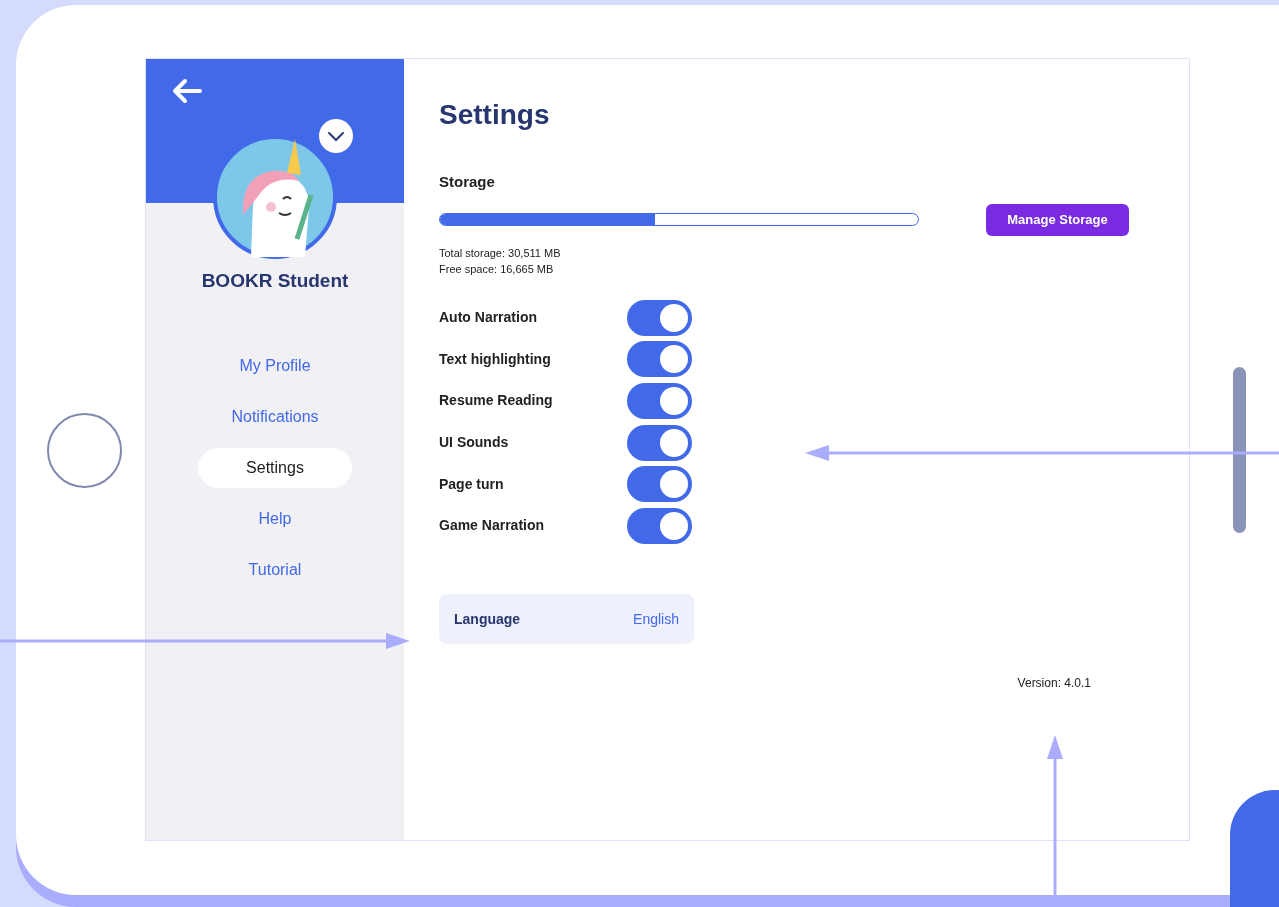 This screenshot has height=907, width=1279. Describe the element at coordinates (275, 281) in the screenshot. I see `profile-name: BOOKR Student` at that location.